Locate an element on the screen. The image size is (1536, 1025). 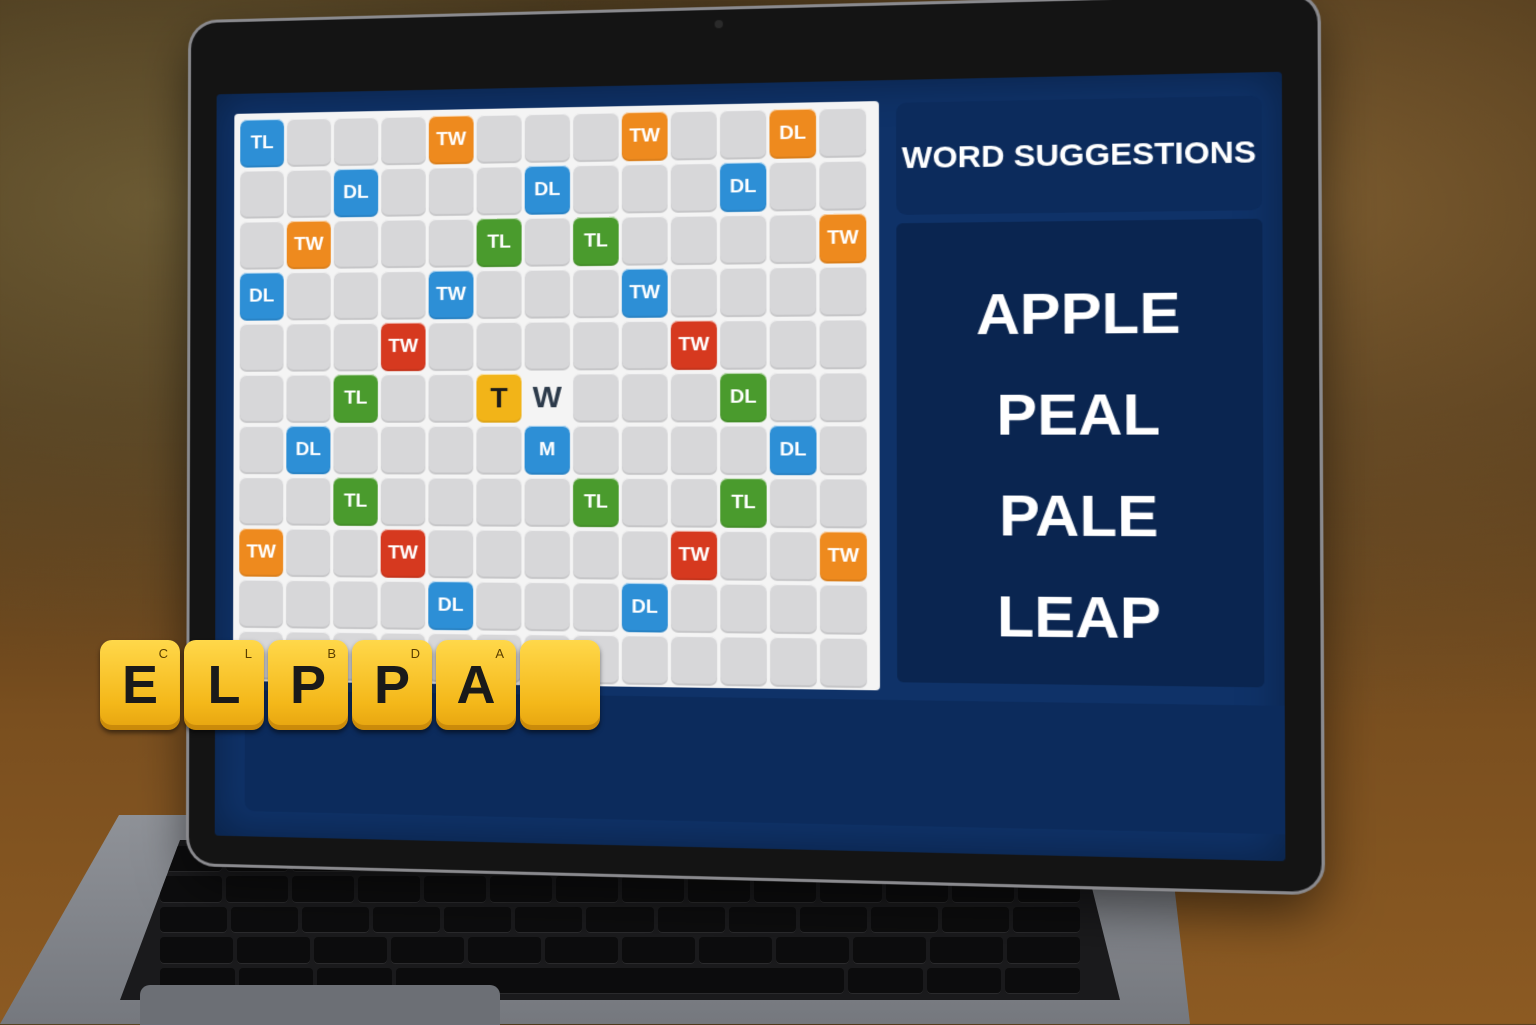
suggestion-word: APPLE is located at coordinates (1078, 313).